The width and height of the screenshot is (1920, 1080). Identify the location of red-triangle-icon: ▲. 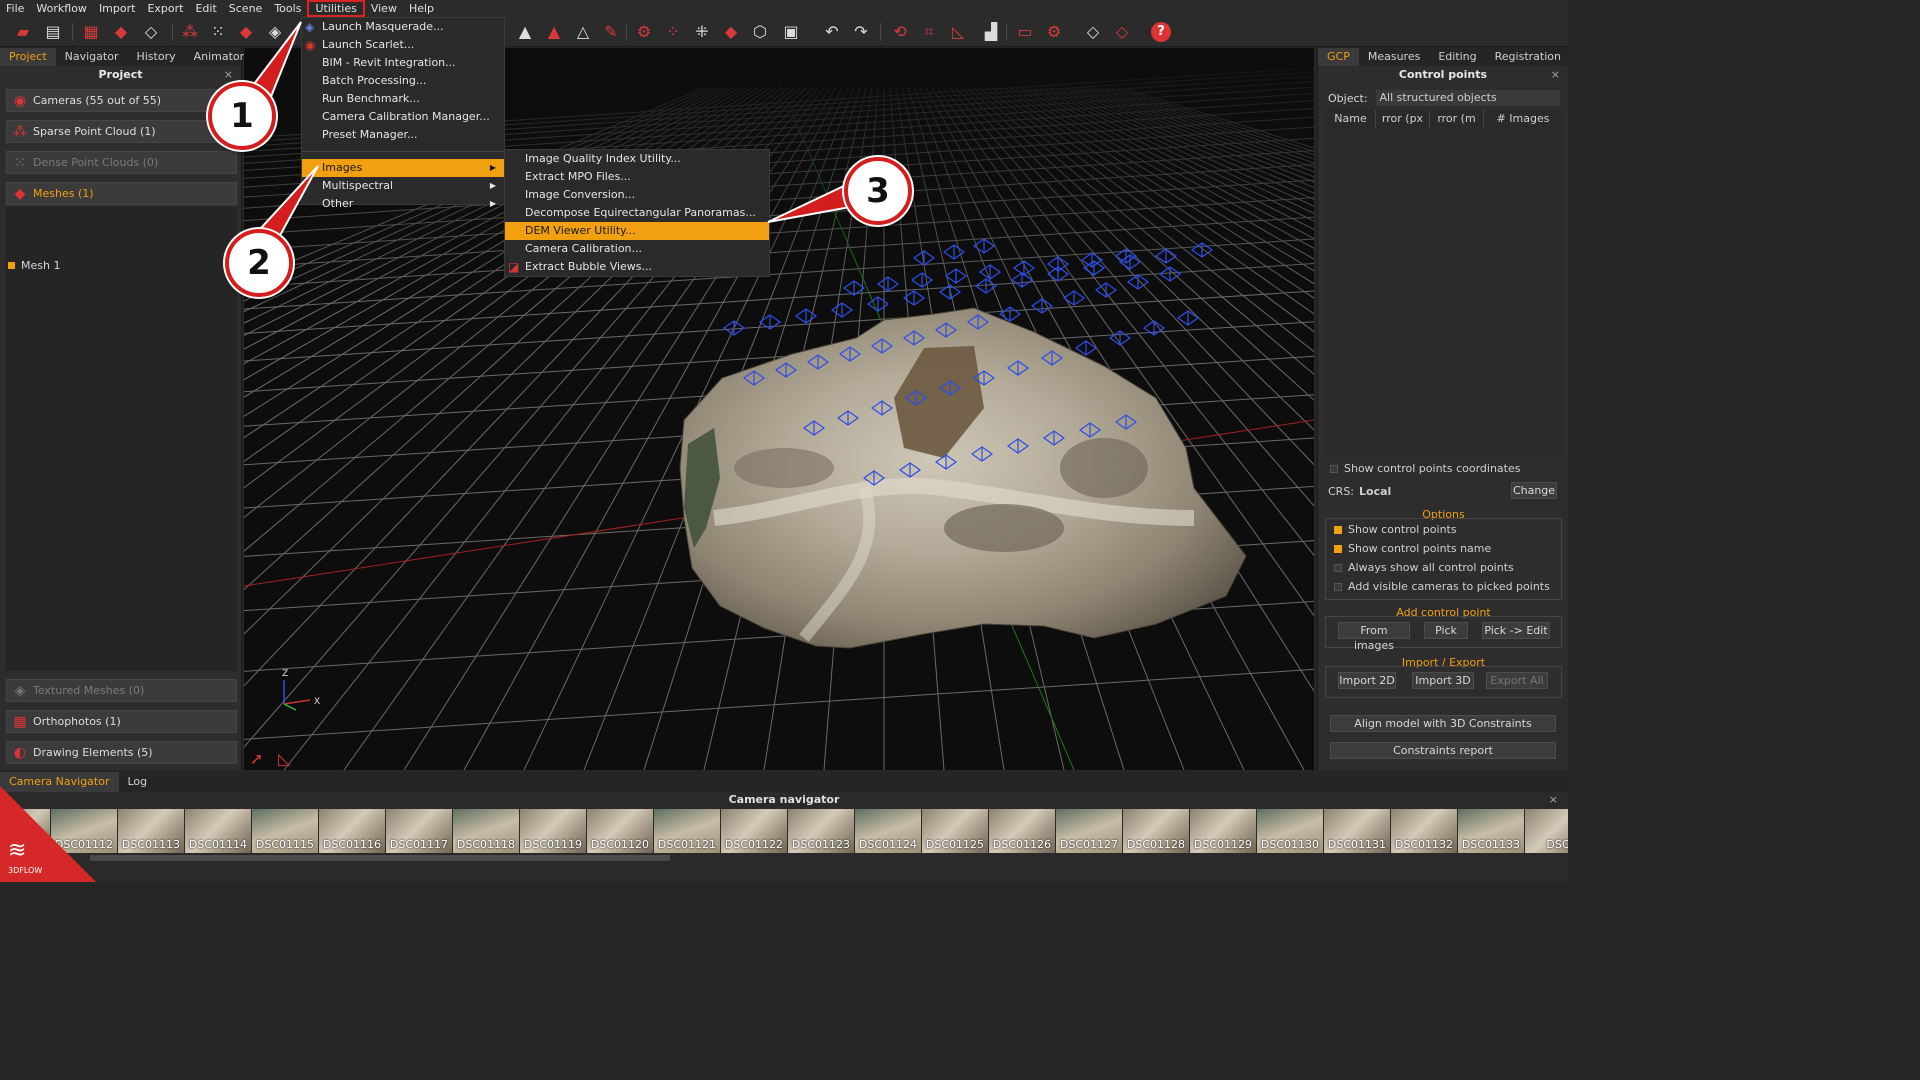
(554, 32).